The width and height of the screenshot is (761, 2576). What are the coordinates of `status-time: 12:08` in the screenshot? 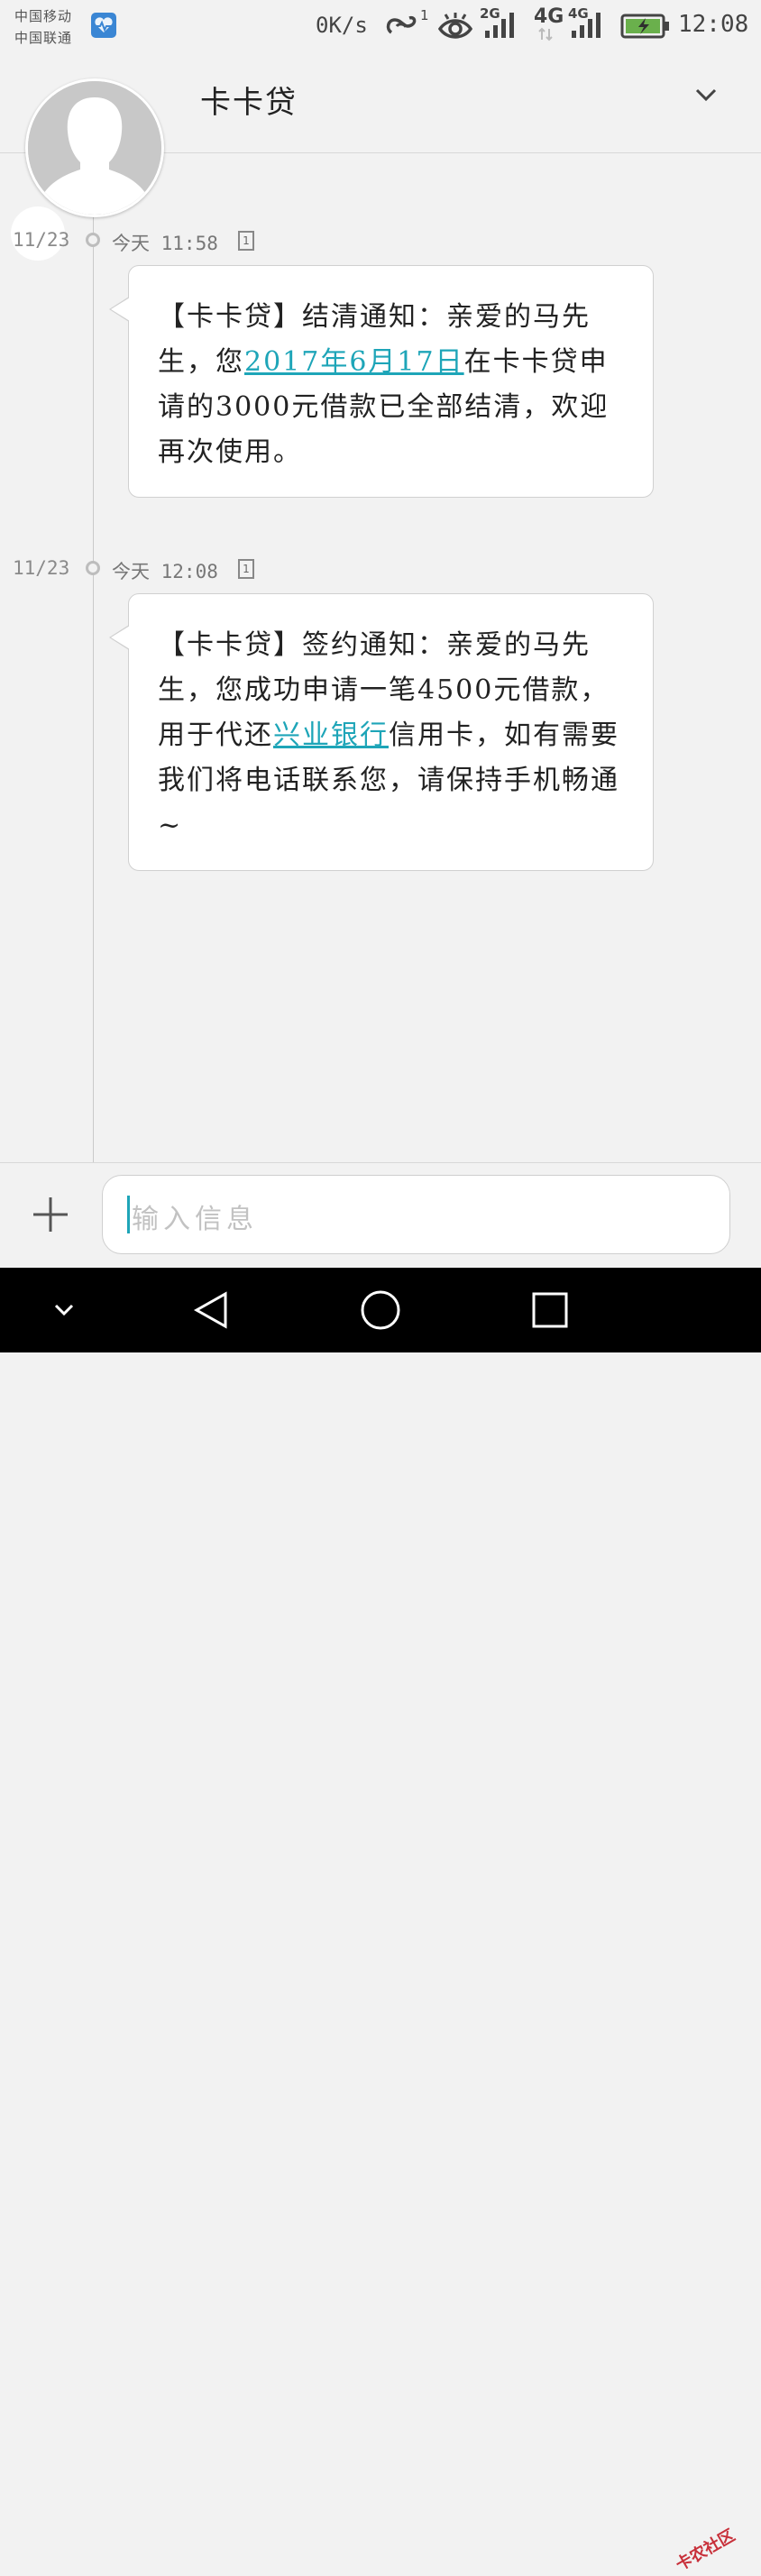 It's located at (713, 24).